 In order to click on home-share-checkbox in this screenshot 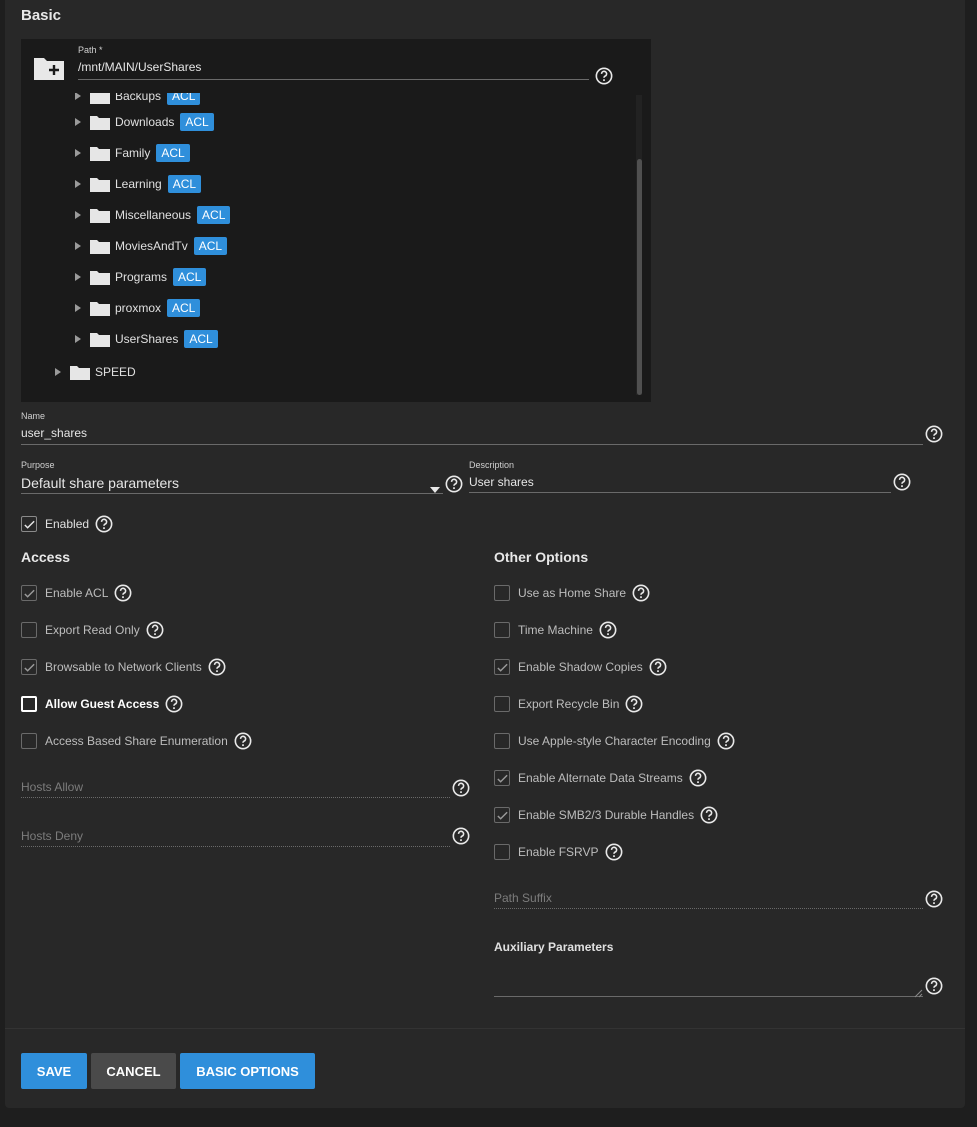, I will do `click(502, 593)`.